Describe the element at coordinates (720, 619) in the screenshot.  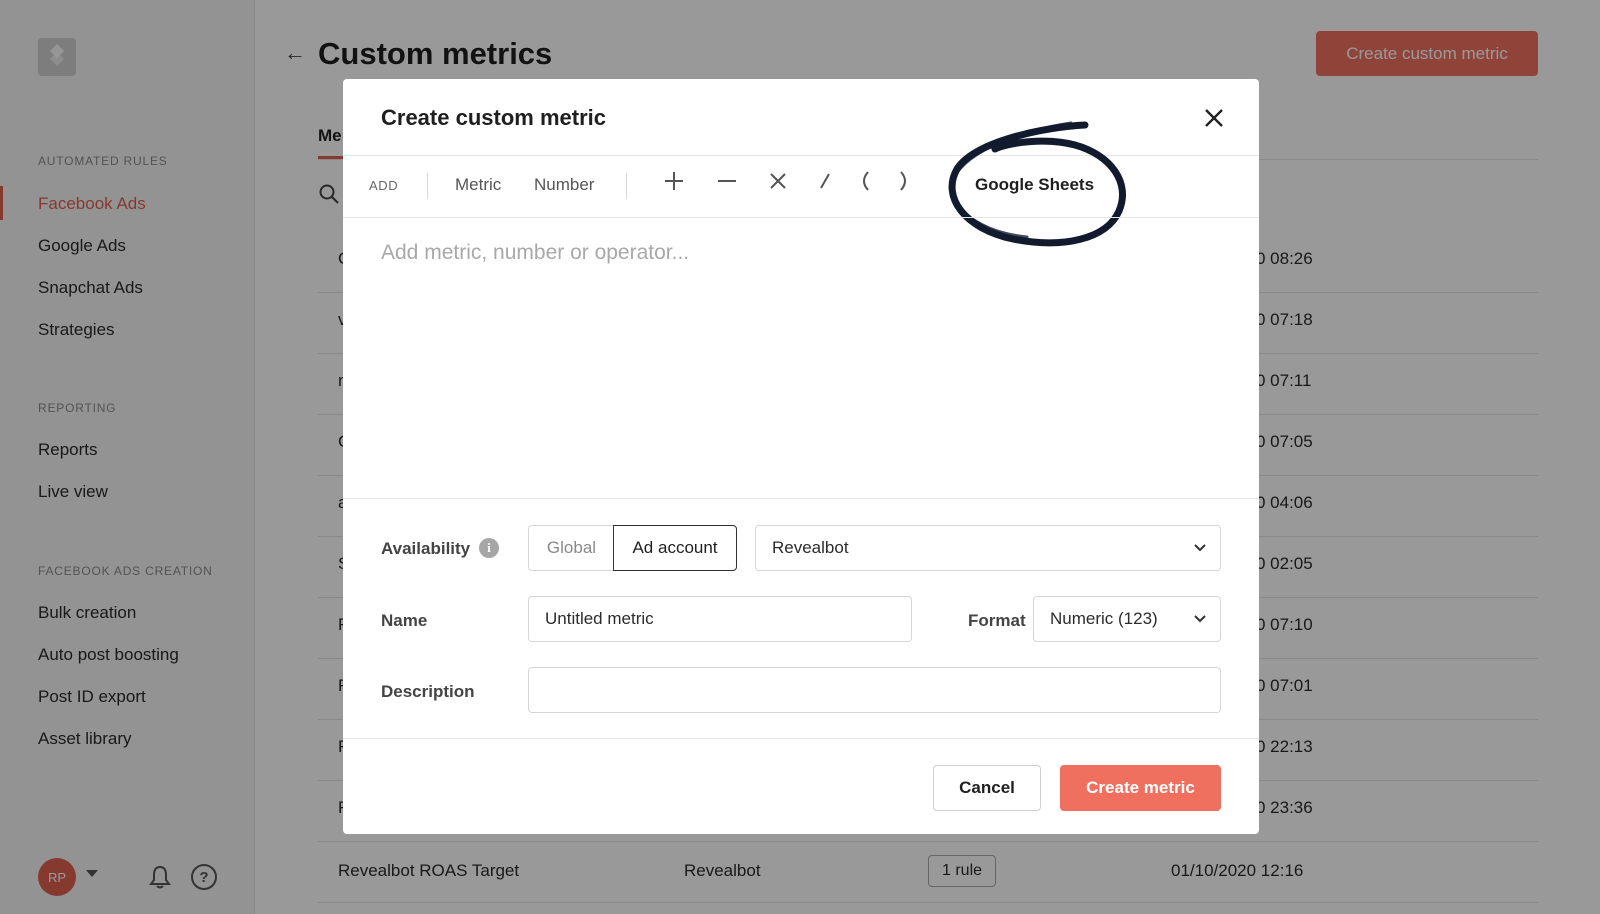
I see `name-input` at that location.